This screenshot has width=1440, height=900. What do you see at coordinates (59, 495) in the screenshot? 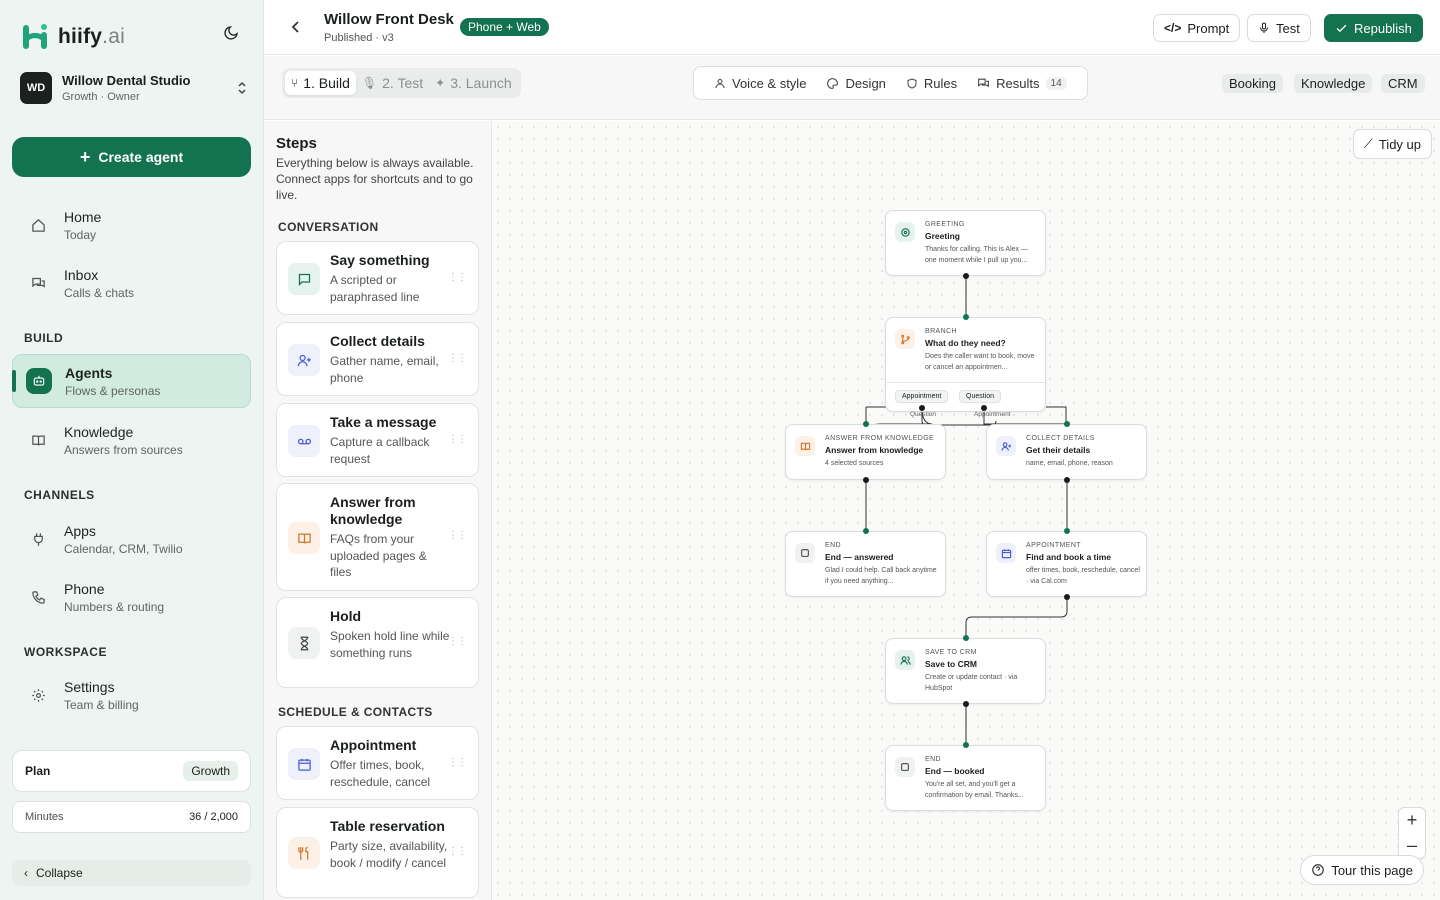
I see `section-channels-label: CHANNELS` at bounding box center [59, 495].